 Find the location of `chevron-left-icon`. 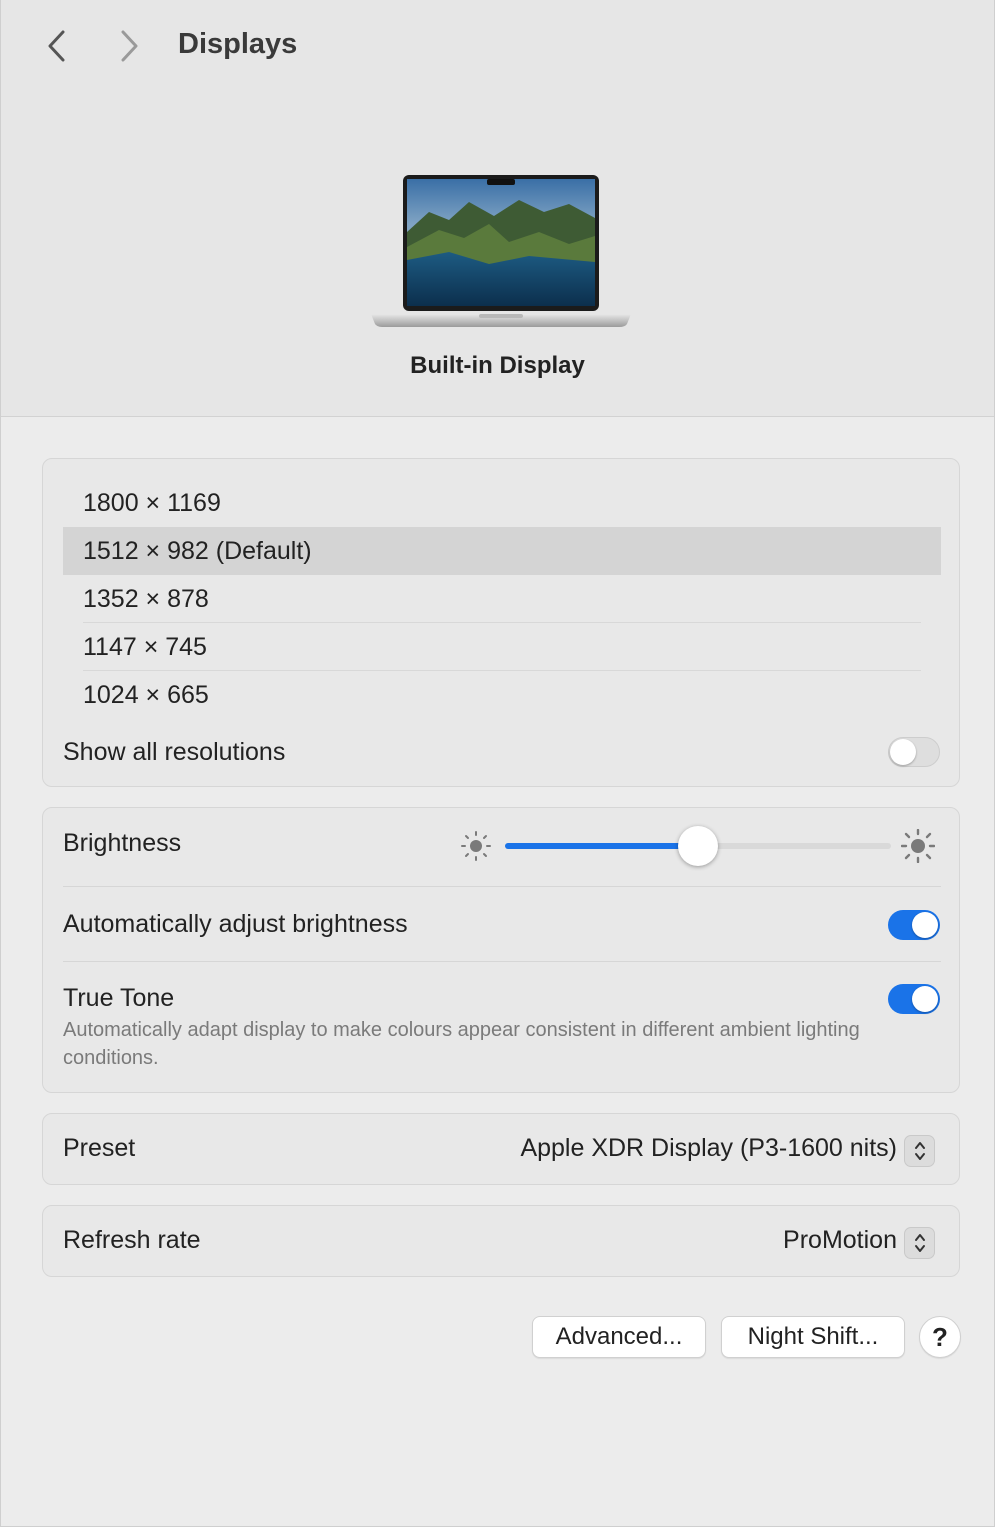

chevron-left-icon is located at coordinates (56, 46).